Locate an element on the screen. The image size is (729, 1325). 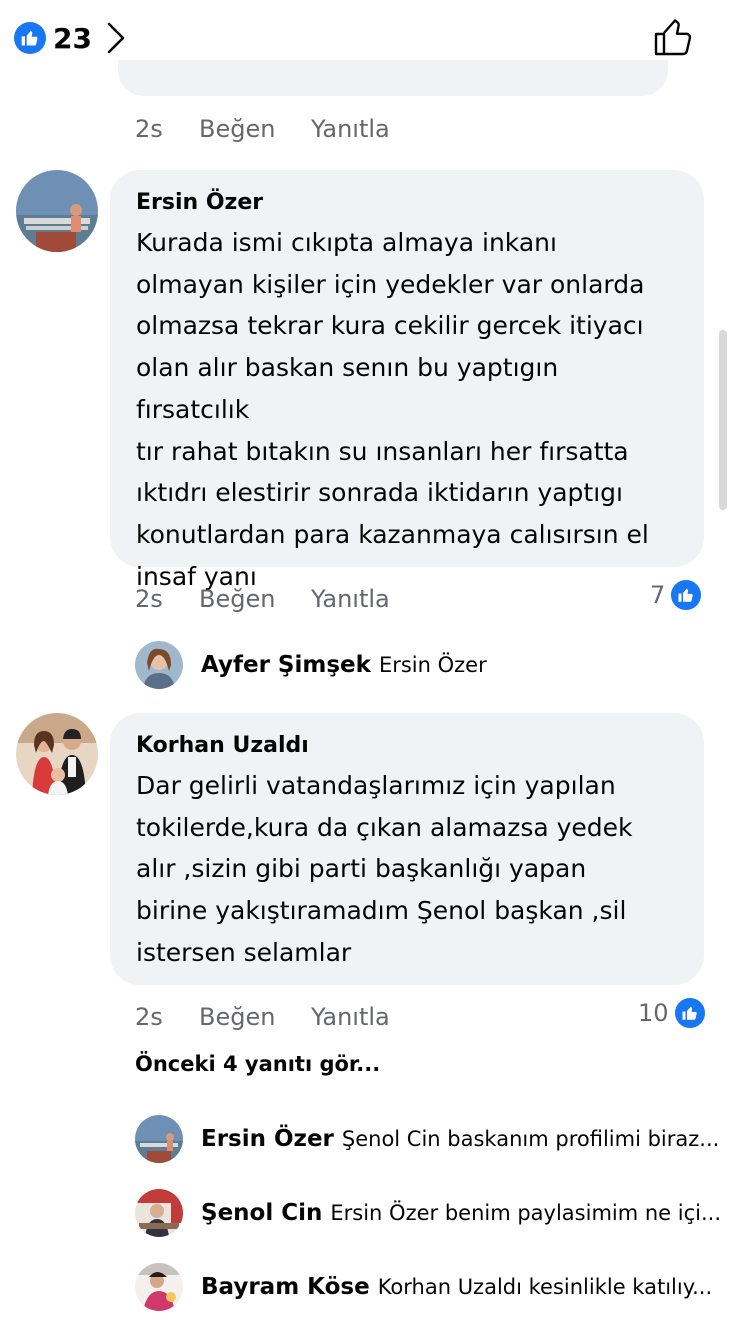
thumbs-up-outline-icon is located at coordinates (674, 39).